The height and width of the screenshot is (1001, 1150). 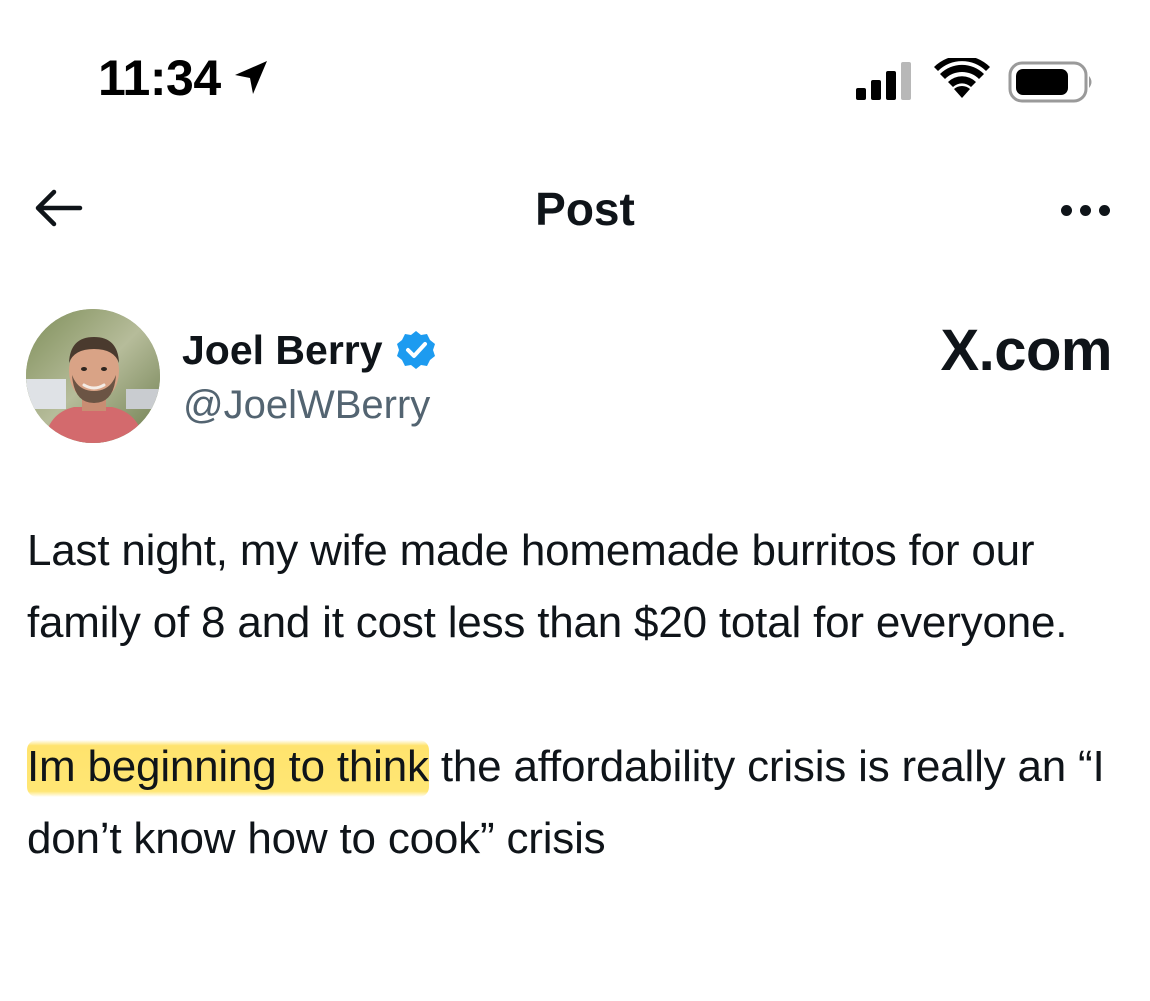 I want to click on author-handle: @JoelWBerry, so click(x=306, y=405).